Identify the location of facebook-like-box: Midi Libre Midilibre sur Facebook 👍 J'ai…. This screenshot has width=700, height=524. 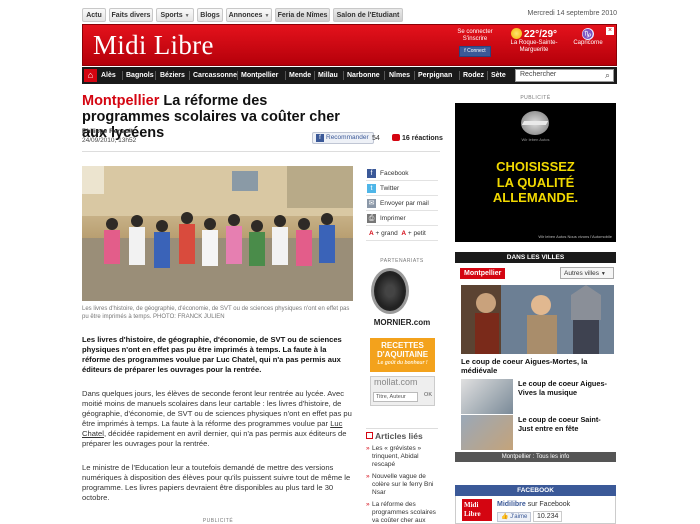
(535, 510).